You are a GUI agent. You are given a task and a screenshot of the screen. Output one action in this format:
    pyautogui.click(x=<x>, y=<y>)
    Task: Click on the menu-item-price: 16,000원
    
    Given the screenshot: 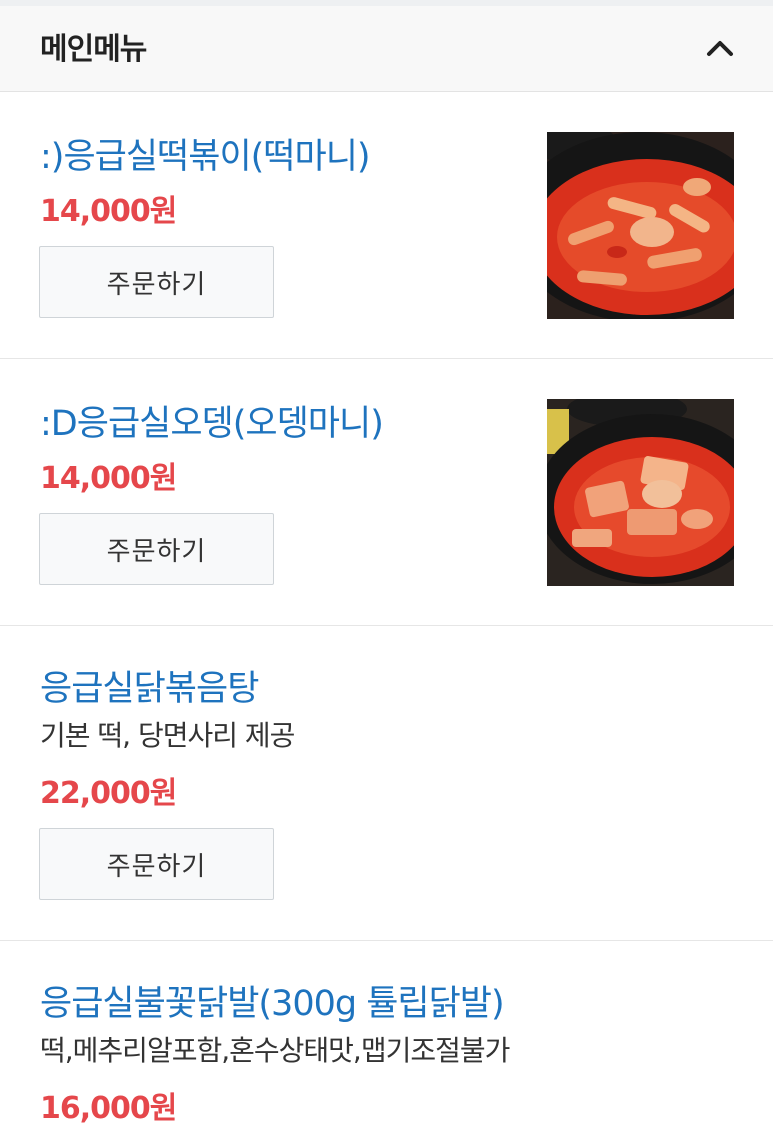 What is the action you would take?
    pyautogui.click(x=108, y=1108)
    